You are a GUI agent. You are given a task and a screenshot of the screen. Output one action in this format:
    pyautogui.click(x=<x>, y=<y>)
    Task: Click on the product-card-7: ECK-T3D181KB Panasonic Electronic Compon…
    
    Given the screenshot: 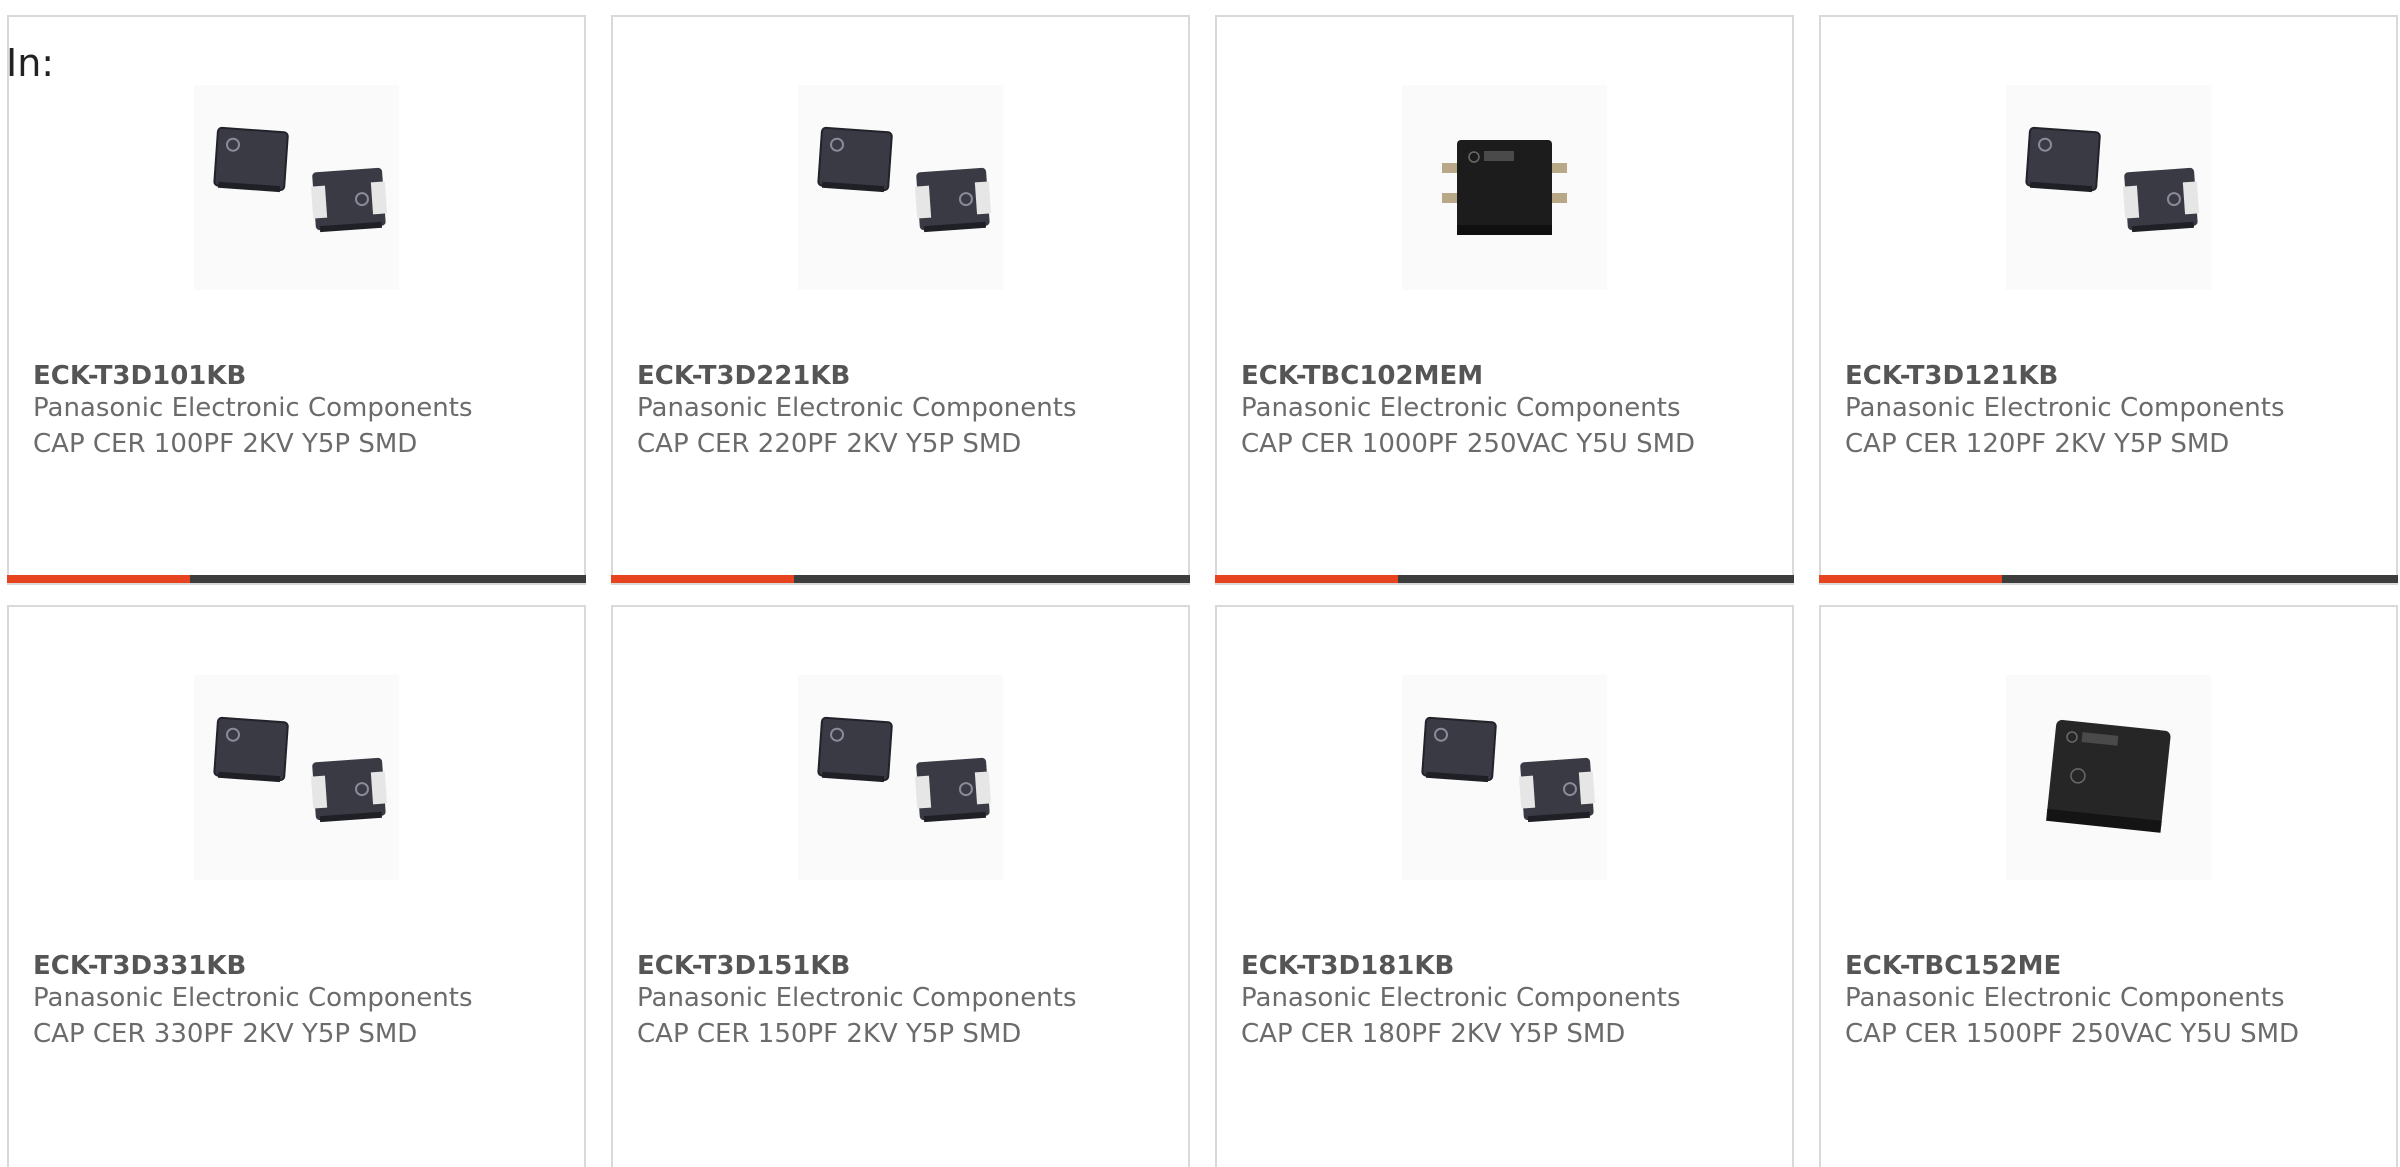 What is the action you would take?
    pyautogui.click(x=1504, y=886)
    